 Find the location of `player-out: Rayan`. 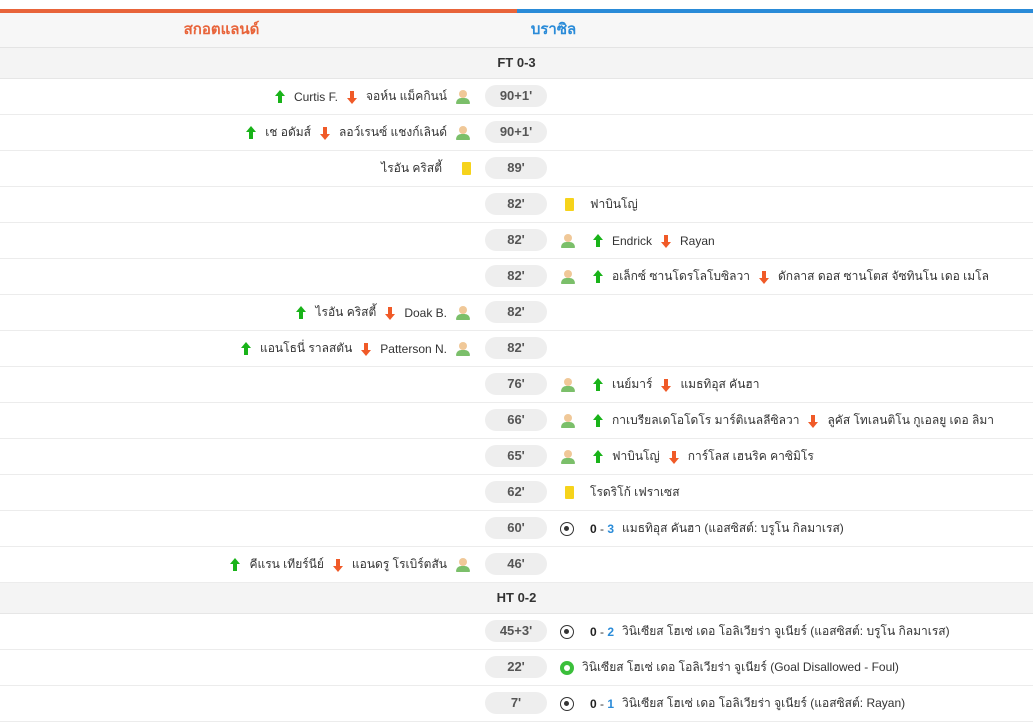

player-out: Rayan is located at coordinates (697, 241).